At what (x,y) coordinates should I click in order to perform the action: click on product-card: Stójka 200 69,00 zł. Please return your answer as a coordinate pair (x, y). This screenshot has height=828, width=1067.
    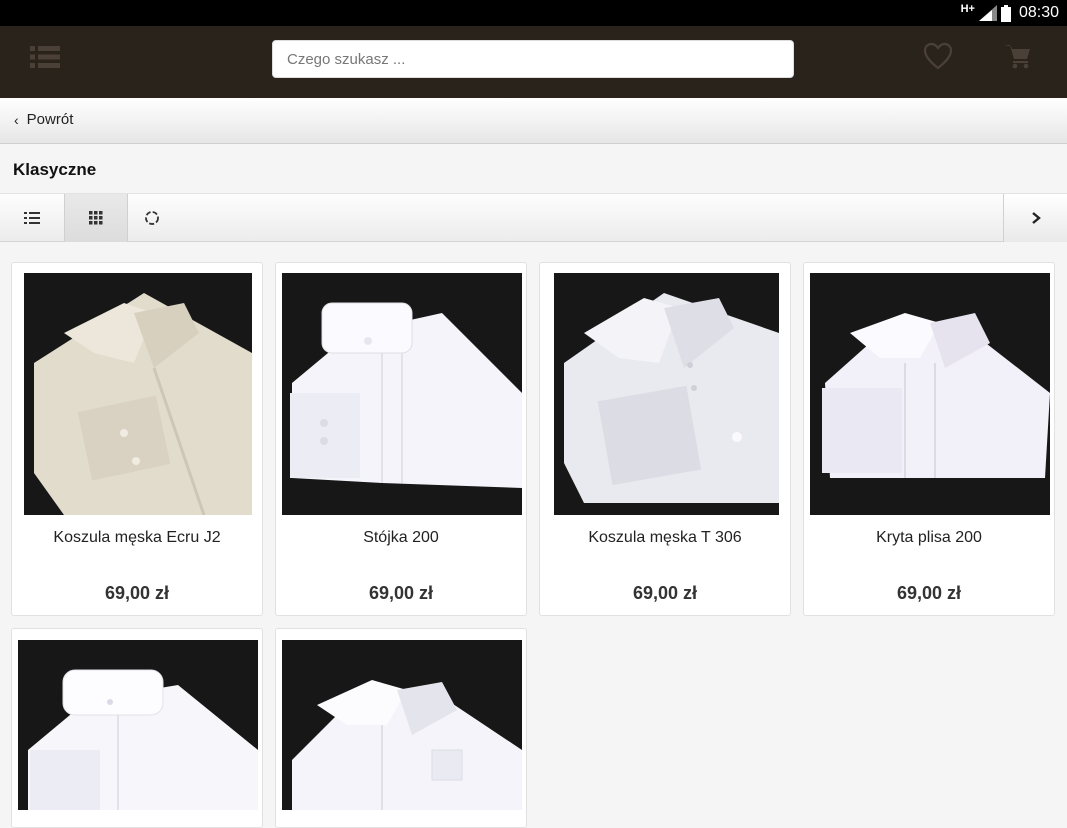
    Looking at the image, I should click on (401, 439).